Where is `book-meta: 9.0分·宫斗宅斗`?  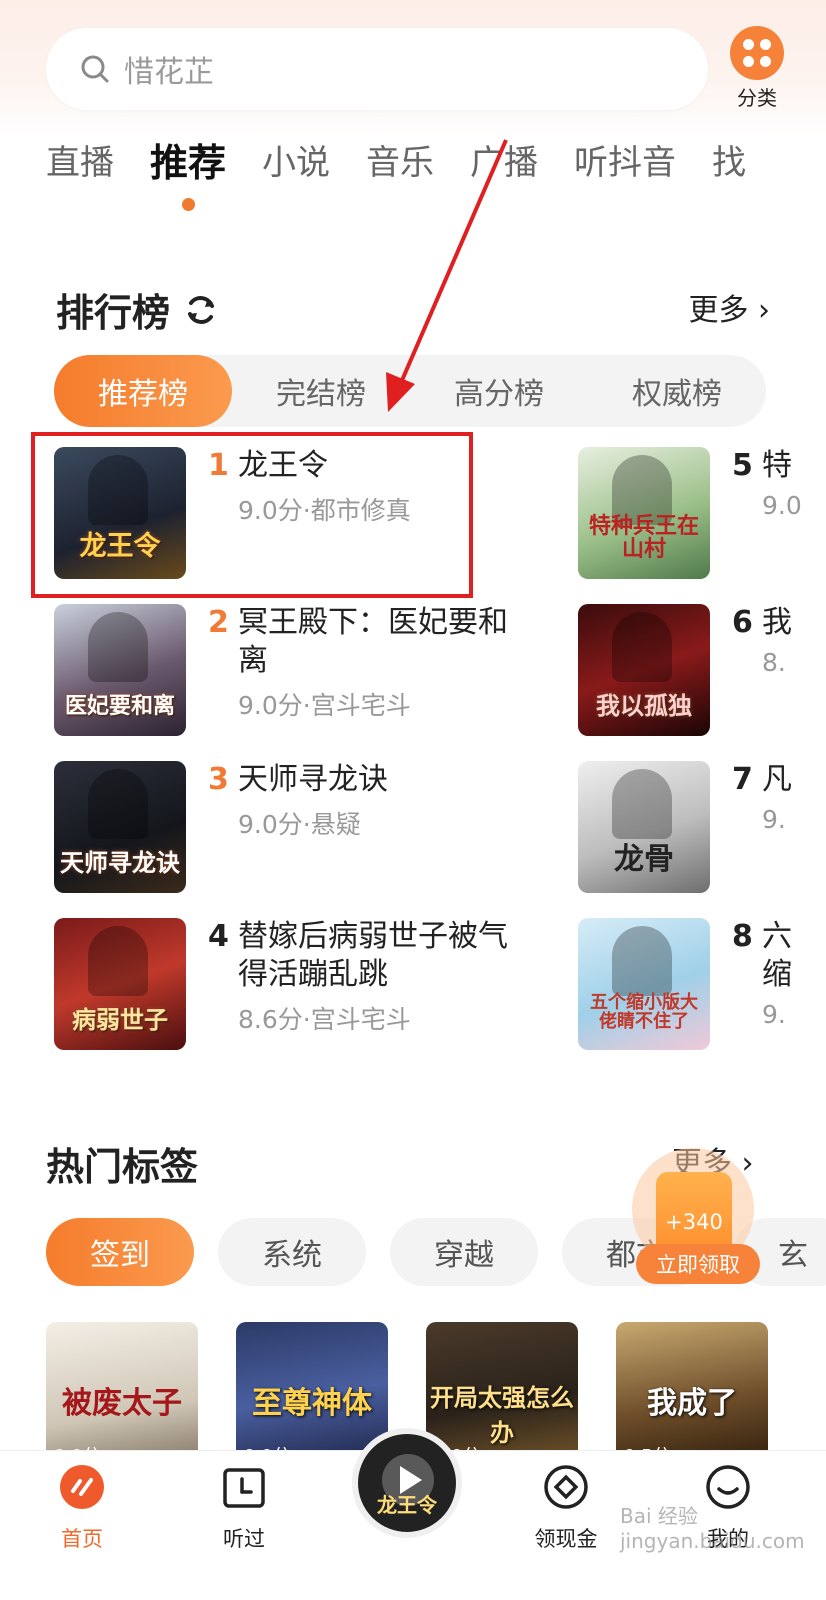
book-meta: 9.0分·宫斗宅斗 is located at coordinates (324, 705).